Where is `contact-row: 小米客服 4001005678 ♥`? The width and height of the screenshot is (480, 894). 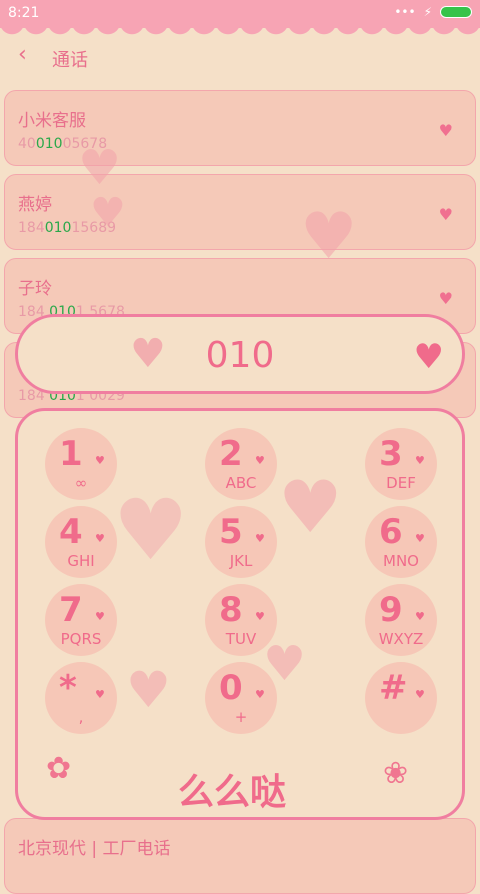
contact-row: 小米客服 4001005678 ♥ is located at coordinates (240, 128).